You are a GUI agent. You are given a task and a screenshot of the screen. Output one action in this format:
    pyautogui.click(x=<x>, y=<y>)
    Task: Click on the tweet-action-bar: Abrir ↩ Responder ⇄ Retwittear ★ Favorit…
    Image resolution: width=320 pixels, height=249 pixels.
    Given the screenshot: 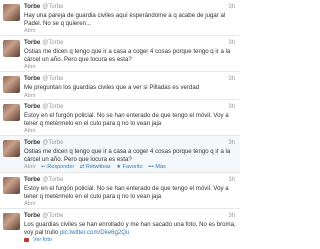 What is the action you would take?
    pyautogui.click(x=130, y=167)
    